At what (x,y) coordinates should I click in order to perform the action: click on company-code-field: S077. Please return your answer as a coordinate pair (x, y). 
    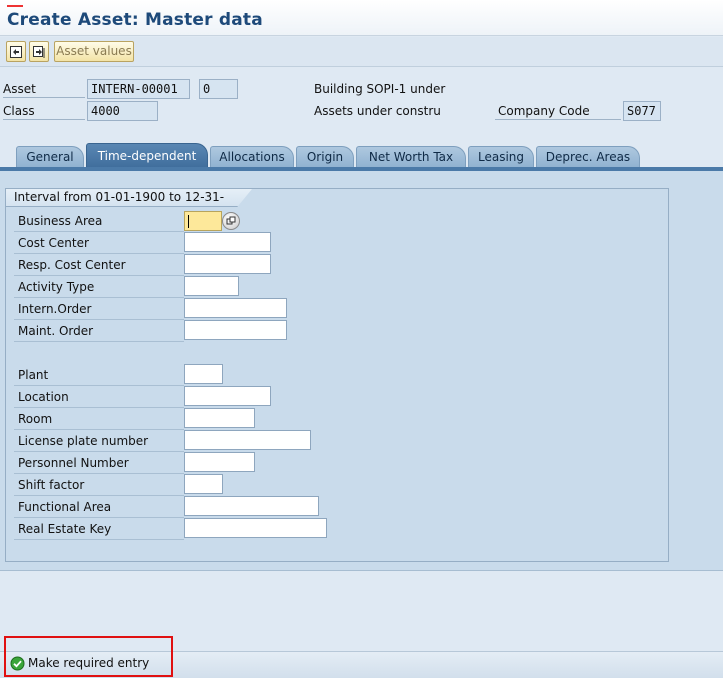
    Looking at the image, I should click on (642, 111).